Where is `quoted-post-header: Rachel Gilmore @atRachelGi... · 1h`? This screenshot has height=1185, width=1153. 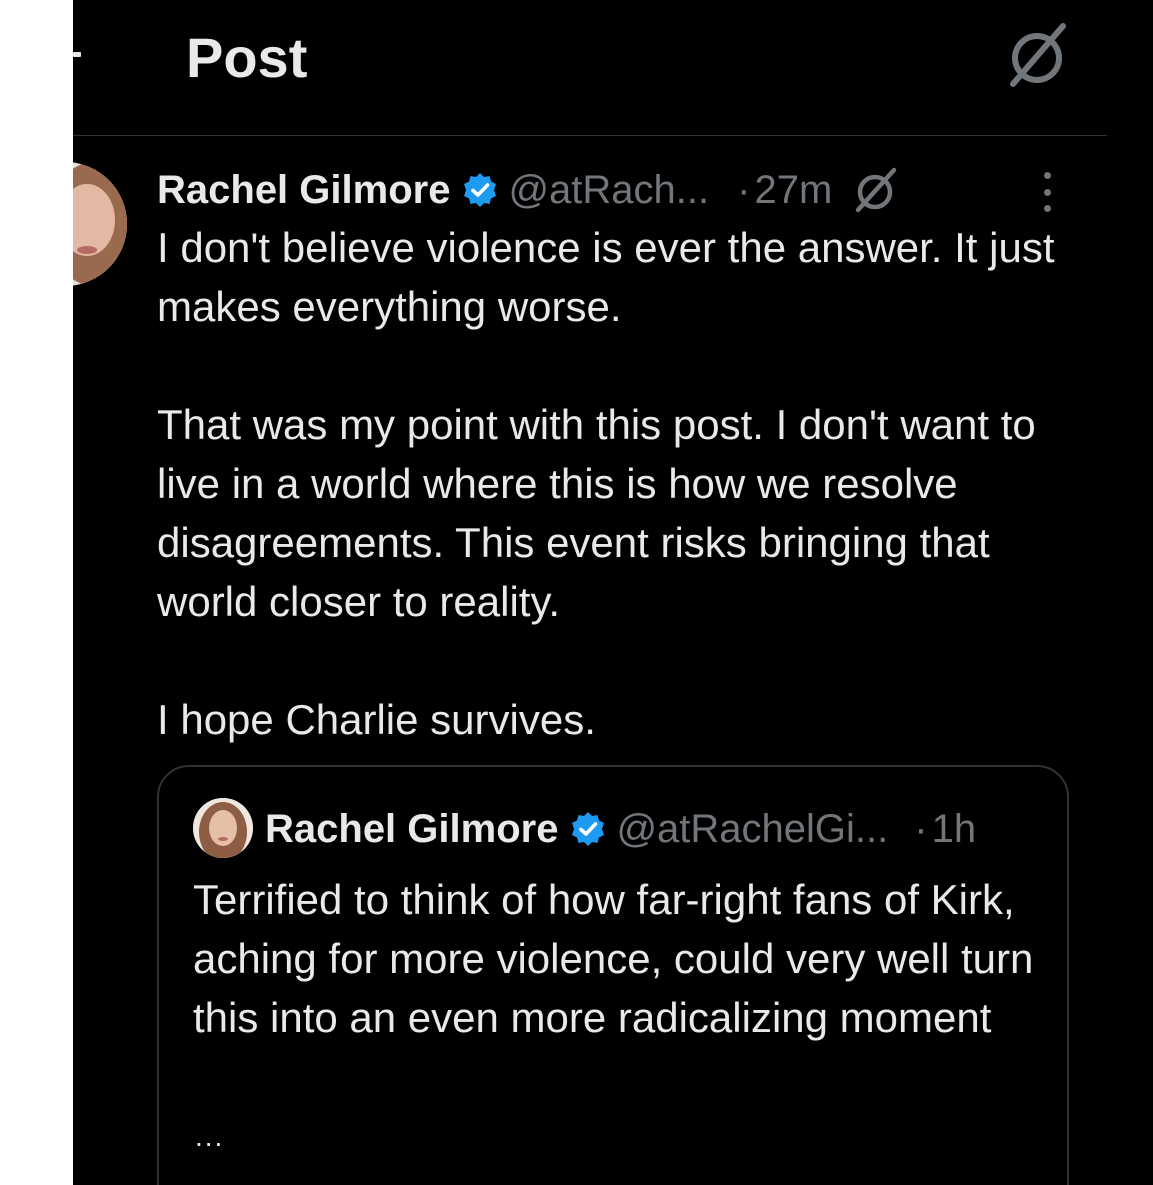 quoted-post-header: Rachel Gilmore @atRachelGi... · 1h is located at coordinates (620, 829).